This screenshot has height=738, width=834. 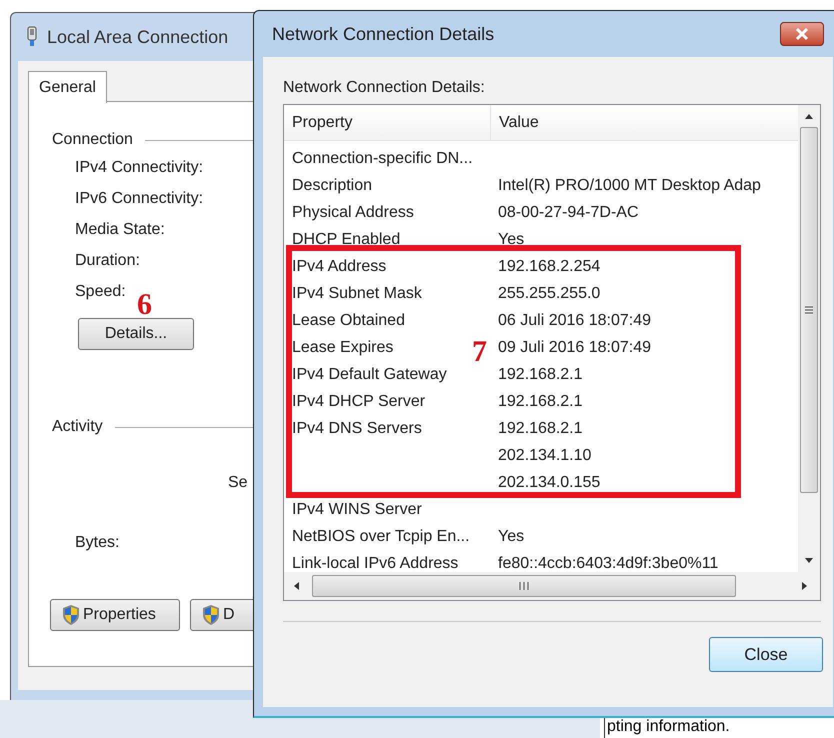 What do you see at coordinates (384, 87) in the screenshot?
I see `list-label: Network Connection Details:` at bounding box center [384, 87].